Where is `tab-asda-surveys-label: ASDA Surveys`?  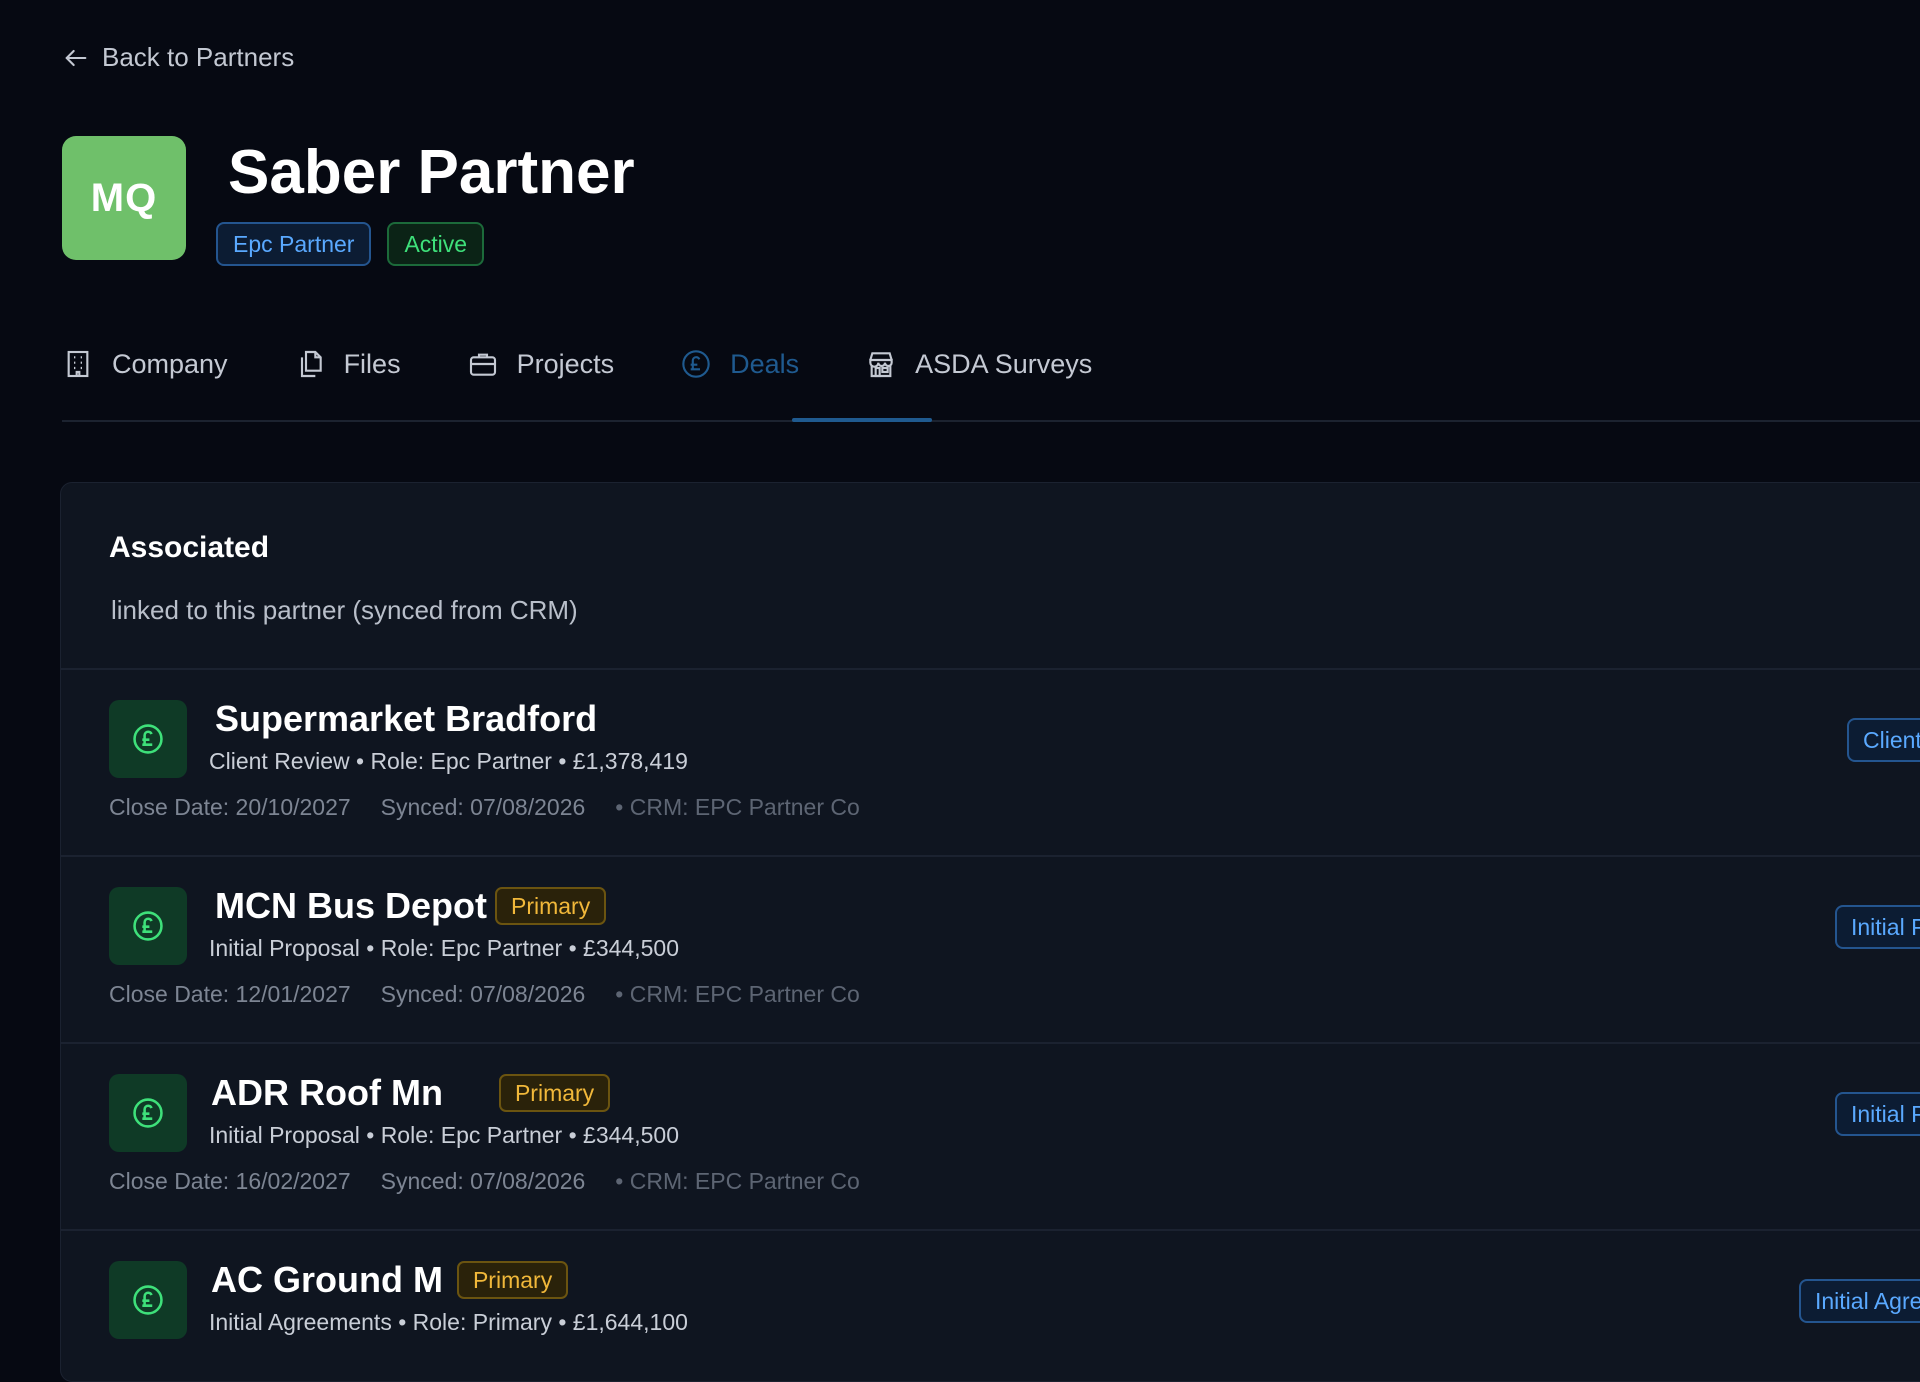
tab-asda-surveys-label: ASDA Surveys is located at coordinates (1004, 363).